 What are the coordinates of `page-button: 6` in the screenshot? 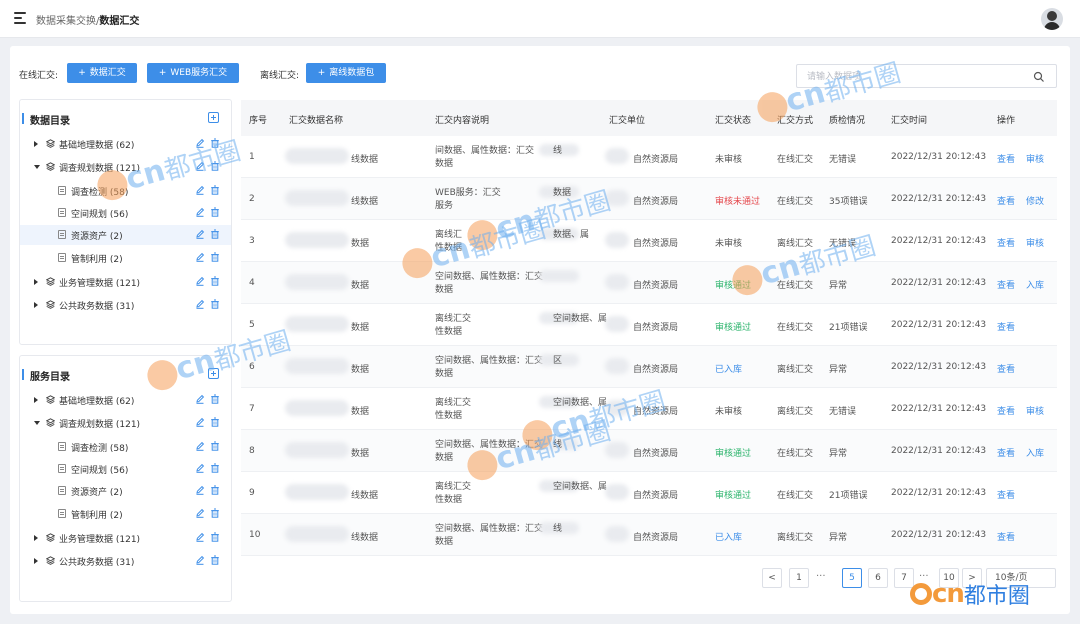 It's located at (878, 578).